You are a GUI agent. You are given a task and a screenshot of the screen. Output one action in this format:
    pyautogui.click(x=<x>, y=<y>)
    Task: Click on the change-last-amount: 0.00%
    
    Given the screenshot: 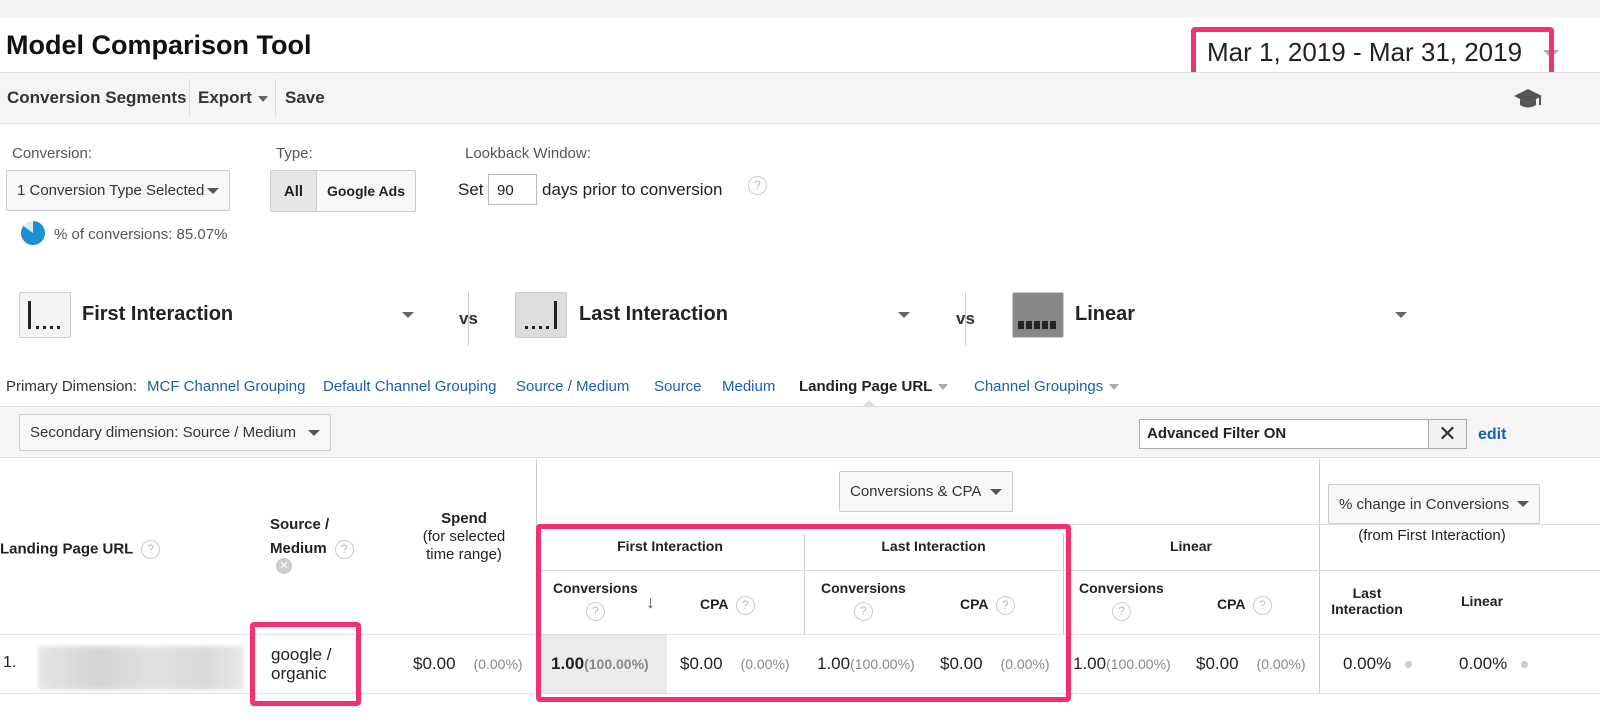 What is the action you would take?
    pyautogui.click(x=1367, y=663)
    